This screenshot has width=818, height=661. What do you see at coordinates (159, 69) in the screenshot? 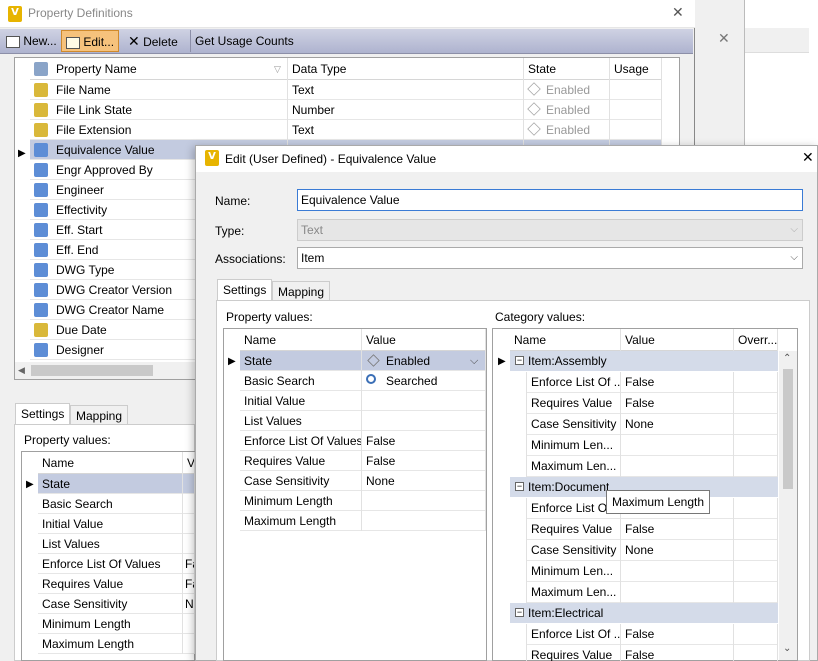
I see `col-property-name: Property Name` at bounding box center [159, 69].